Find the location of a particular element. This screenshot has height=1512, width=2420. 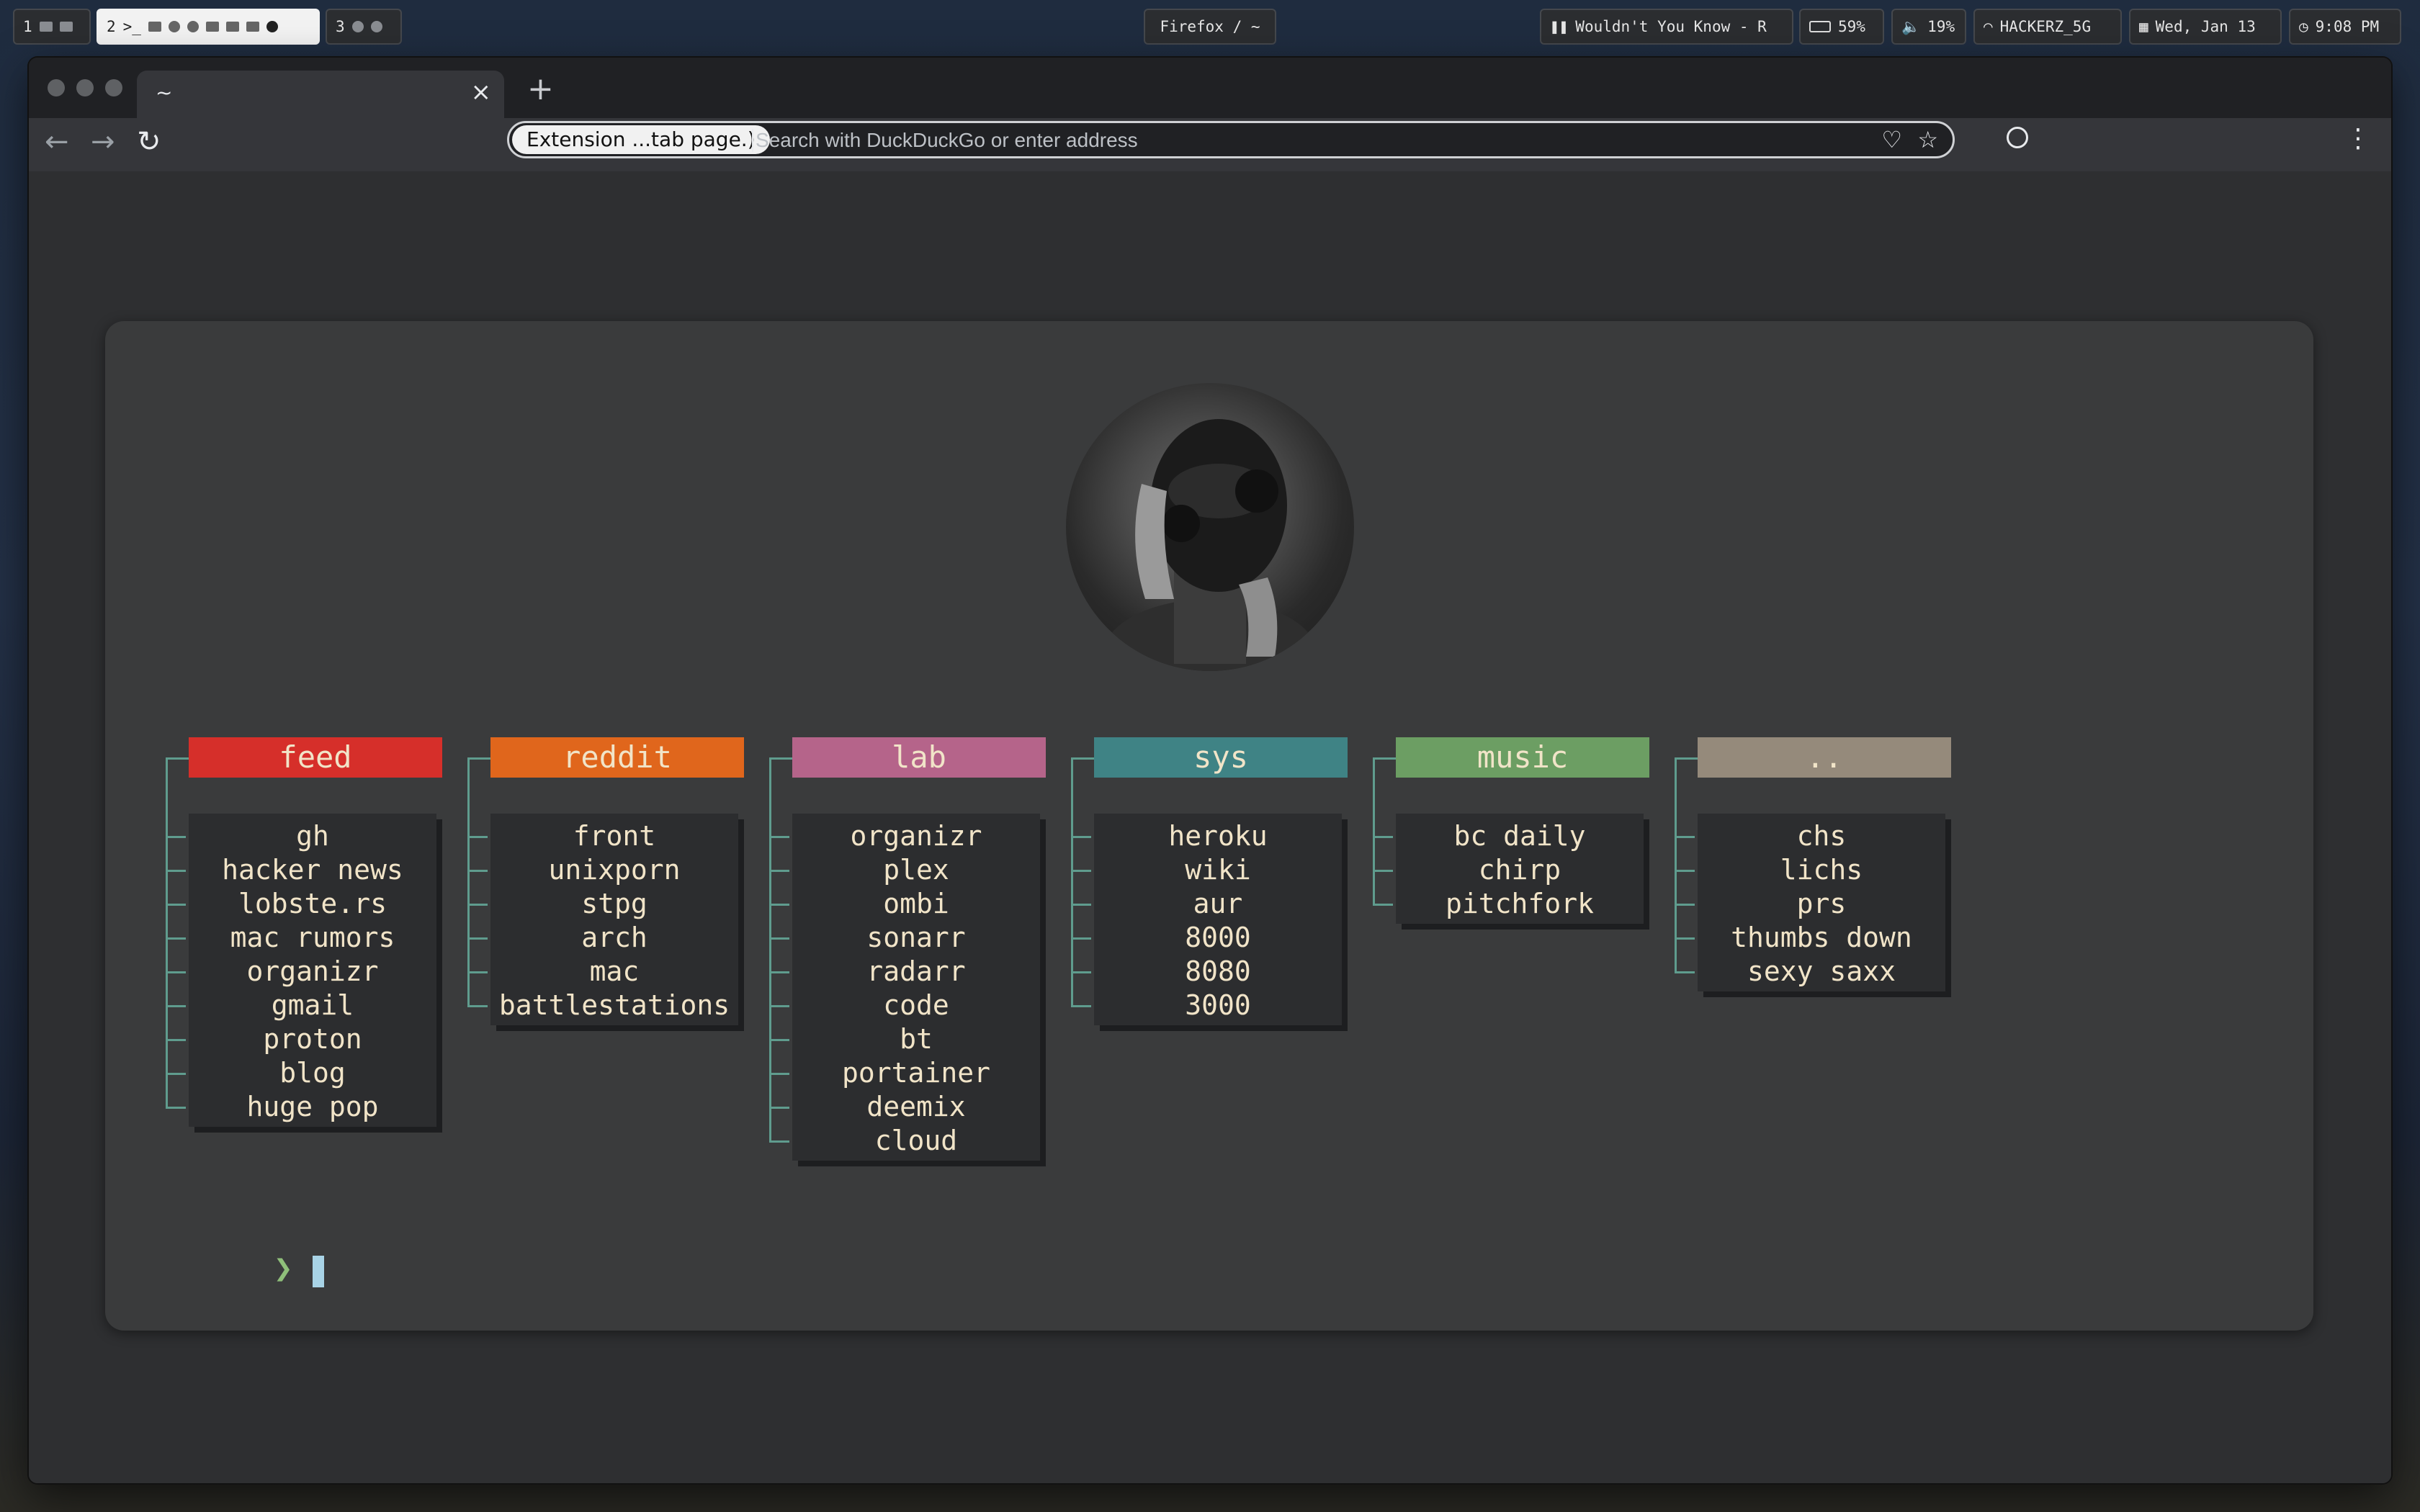

bookmark-link: lobste.rs is located at coordinates (301, 904).